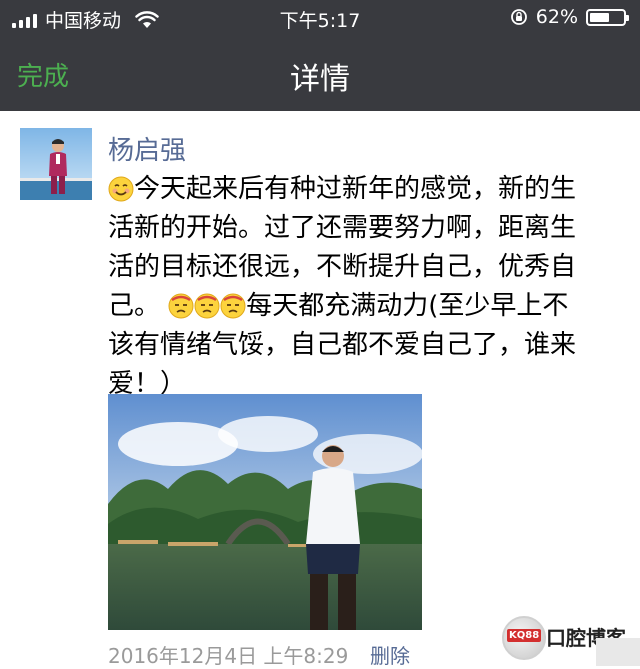 This screenshot has width=640, height=669. Describe the element at coordinates (407, 306) in the screenshot. I see `post-line-text: 每天都充满动力(至少早上不` at that location.